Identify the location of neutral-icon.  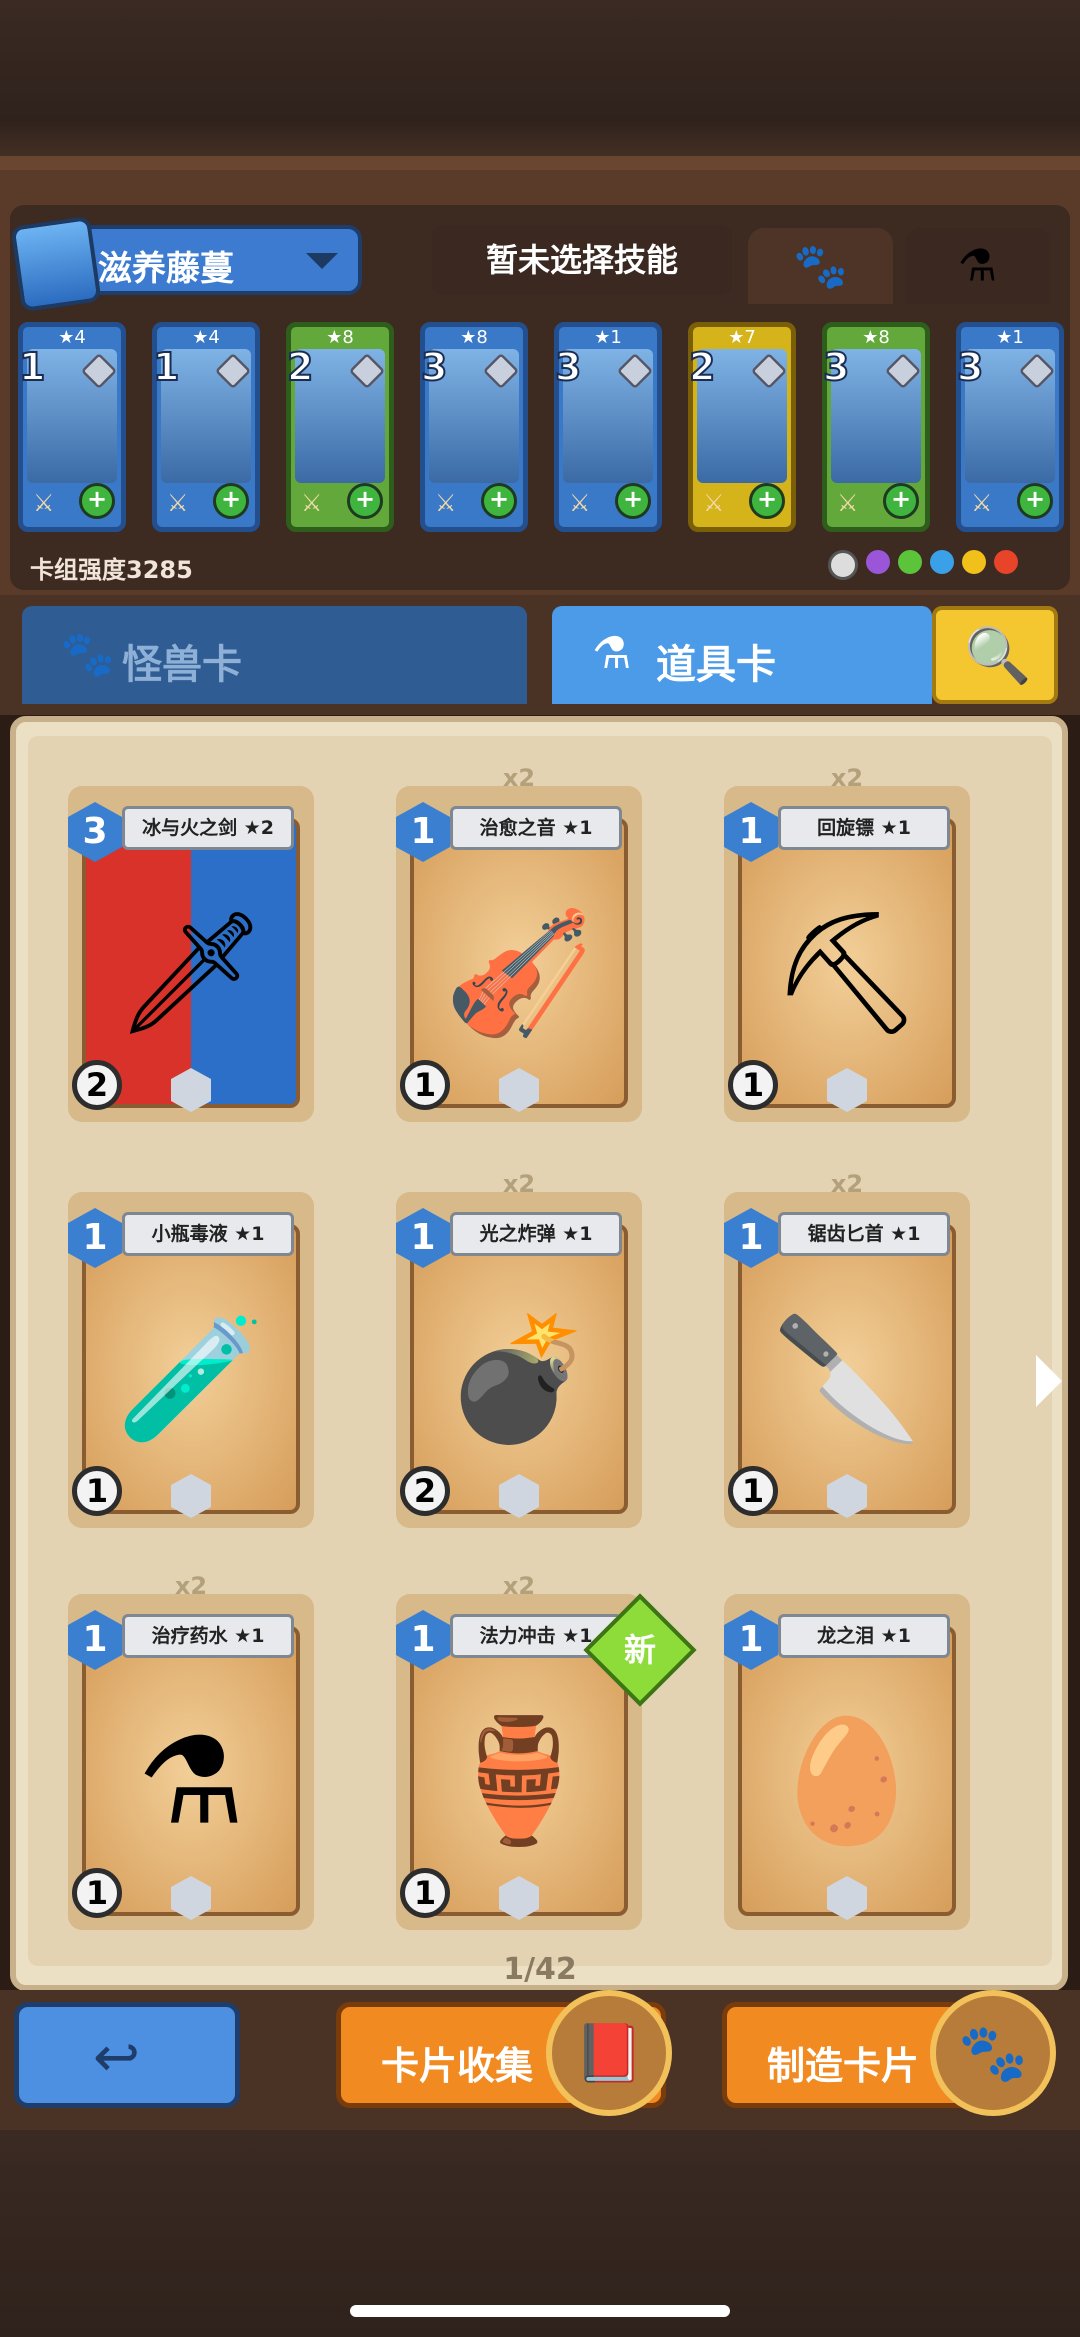
(843, 565).